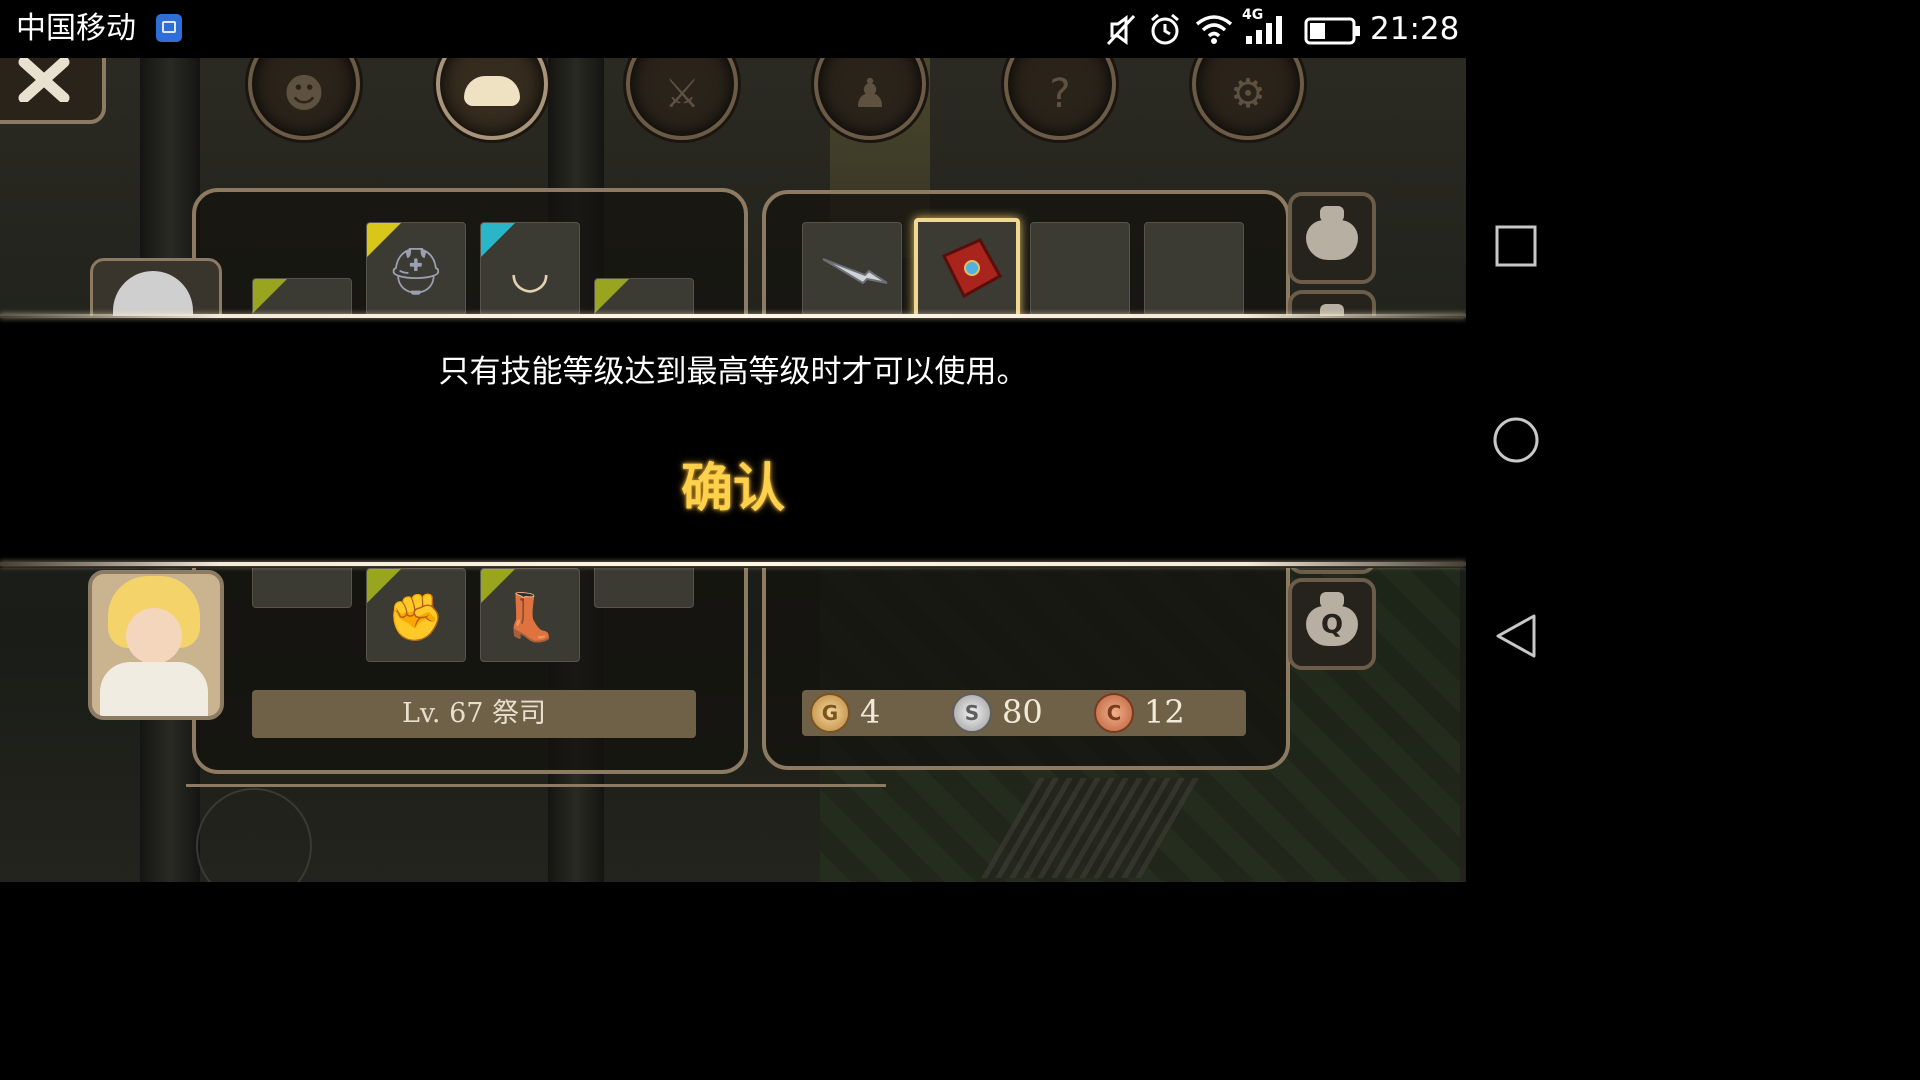  Describe the element at coordinates (1121, 30) in the screenshot. I see `mute-icon` at that location.